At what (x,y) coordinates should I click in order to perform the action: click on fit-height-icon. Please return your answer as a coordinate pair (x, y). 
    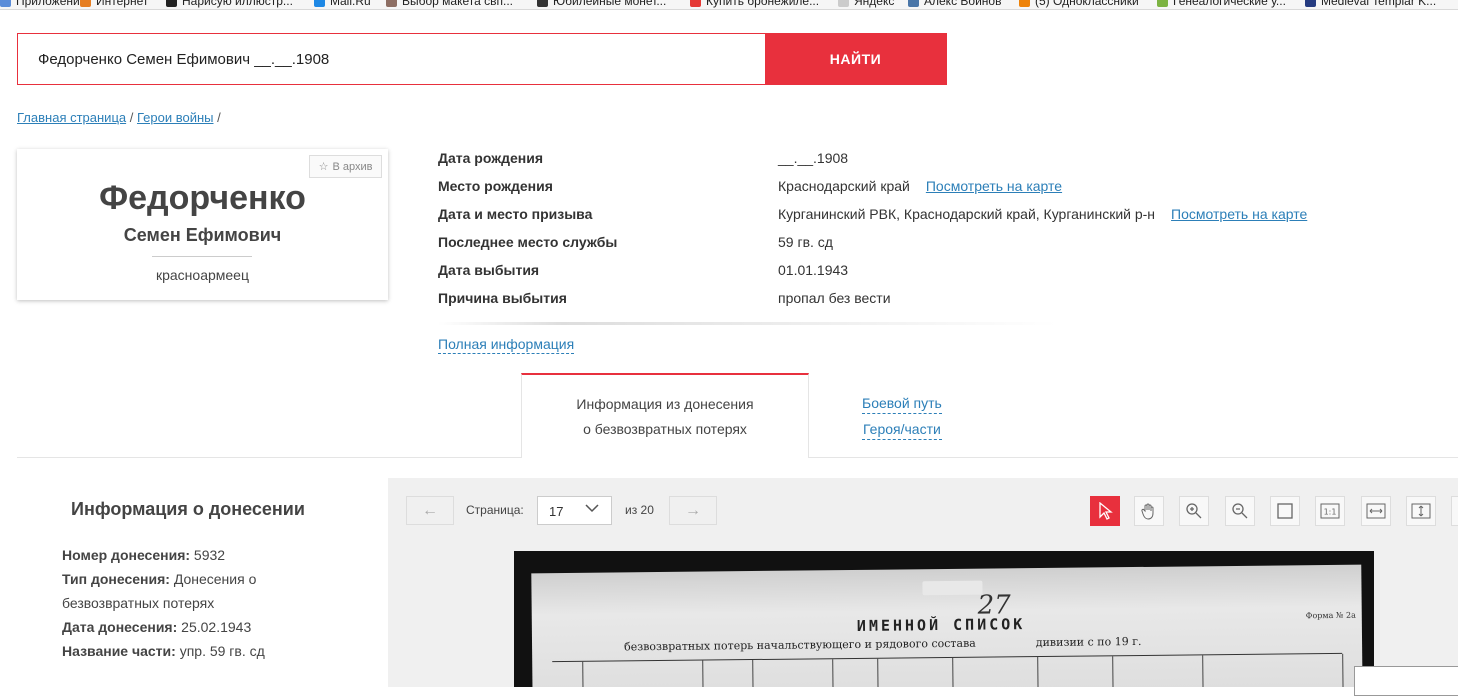
    Looking at the image, I should click on (1421, 511).